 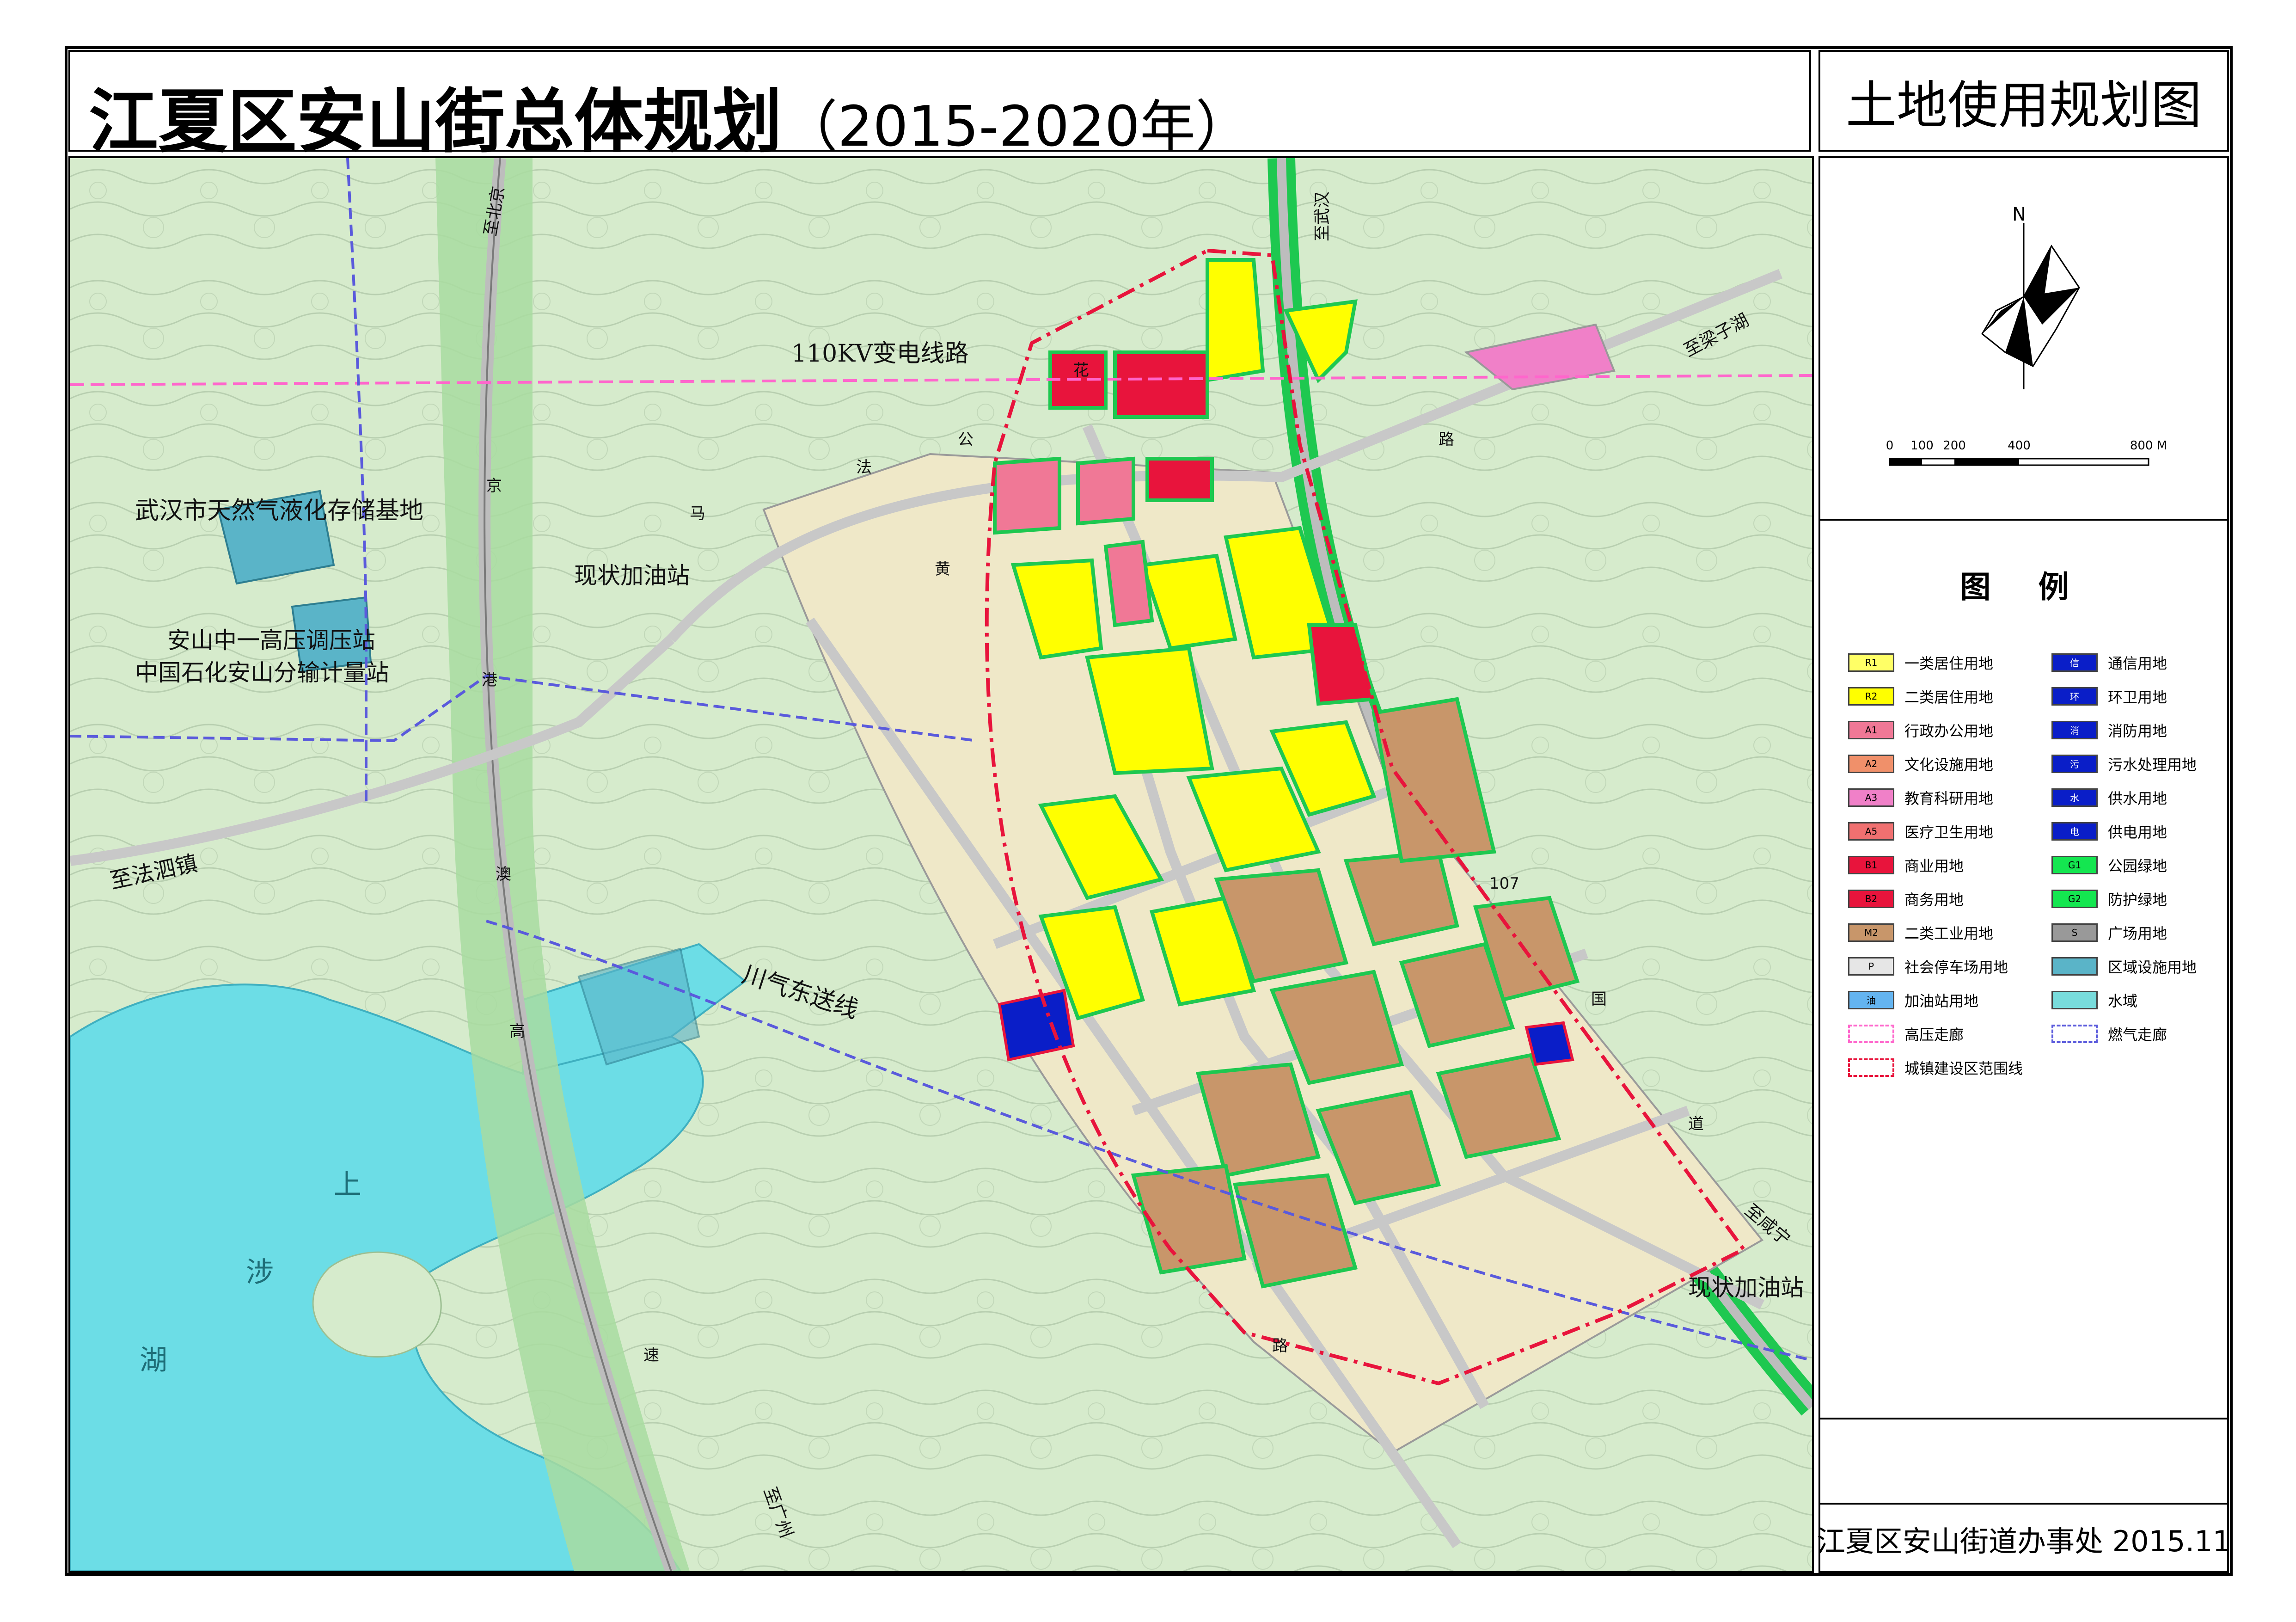 I want to click on label-lng-base: 武汉市天然气液化存储基地, so click(x=279, y=511).